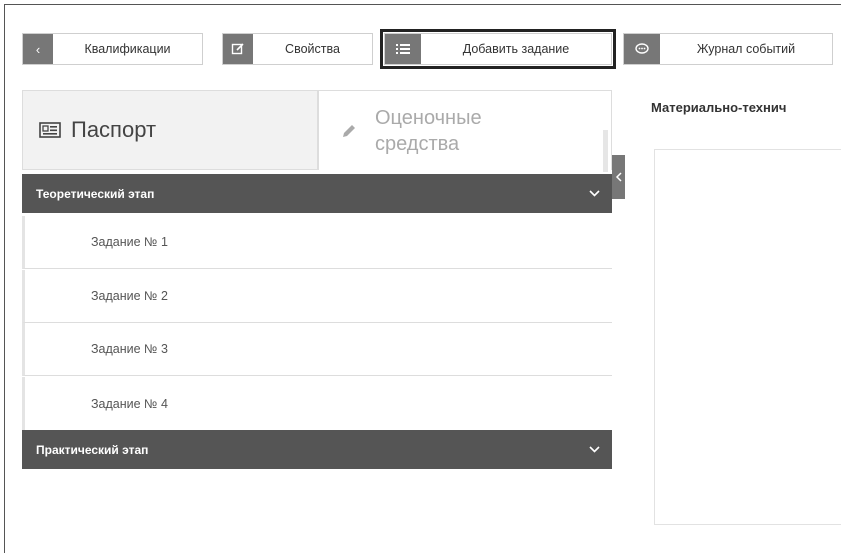 The image size is (841, 553). Describe the element at coordinates (129, 242) in the screenshot. I see `task-item-label: Задание № 1` at that location.